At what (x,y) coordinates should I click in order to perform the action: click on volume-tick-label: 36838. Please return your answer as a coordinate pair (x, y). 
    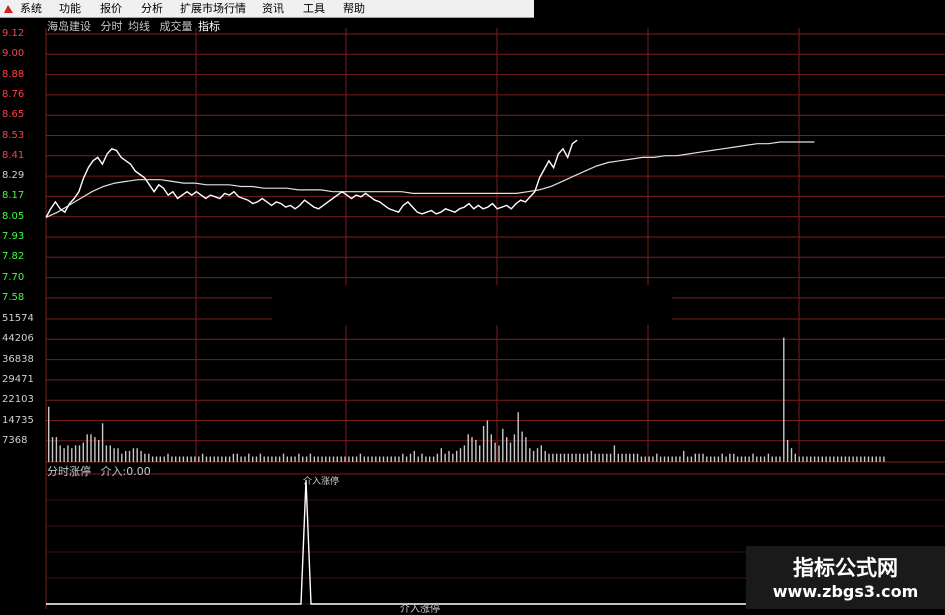
    Looking at the image, I should click on (18, 359).